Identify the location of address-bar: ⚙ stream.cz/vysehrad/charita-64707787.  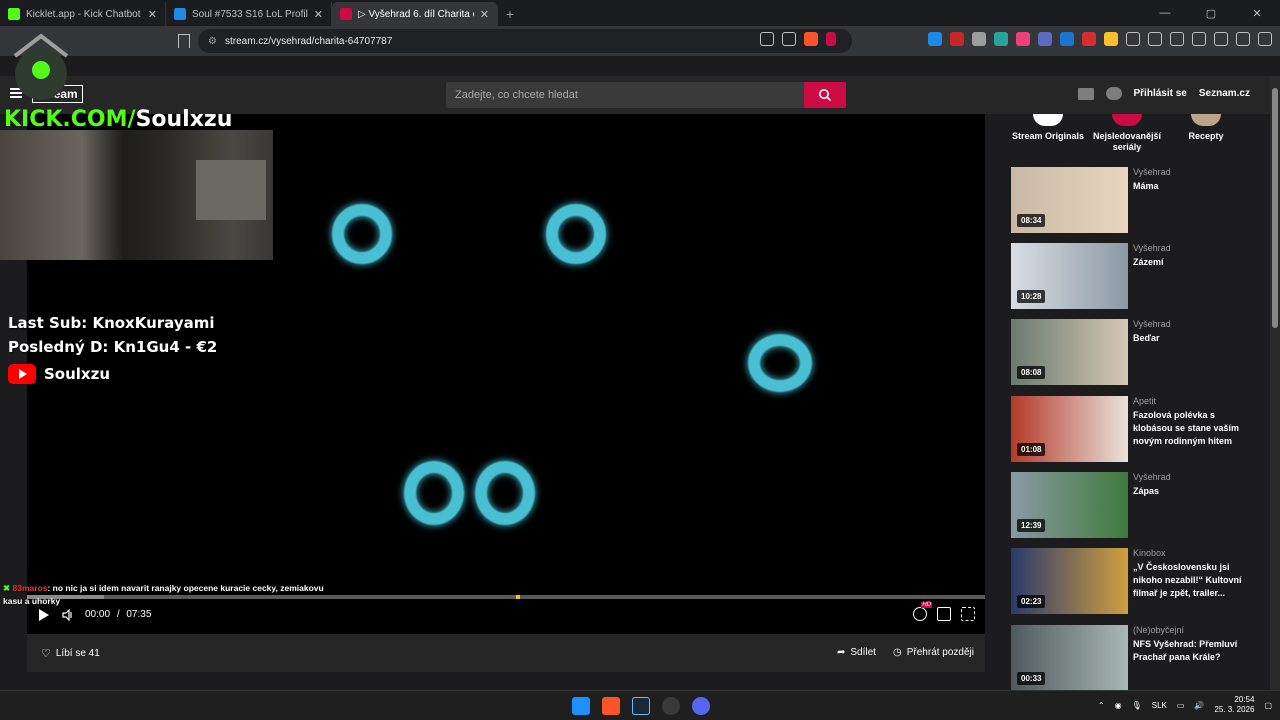
(525, 41).